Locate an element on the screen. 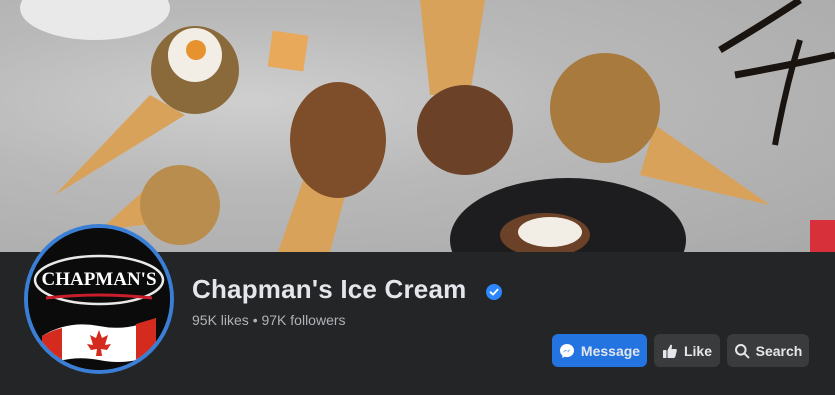  search-button-label: Search is located at coordinates (779, 350).